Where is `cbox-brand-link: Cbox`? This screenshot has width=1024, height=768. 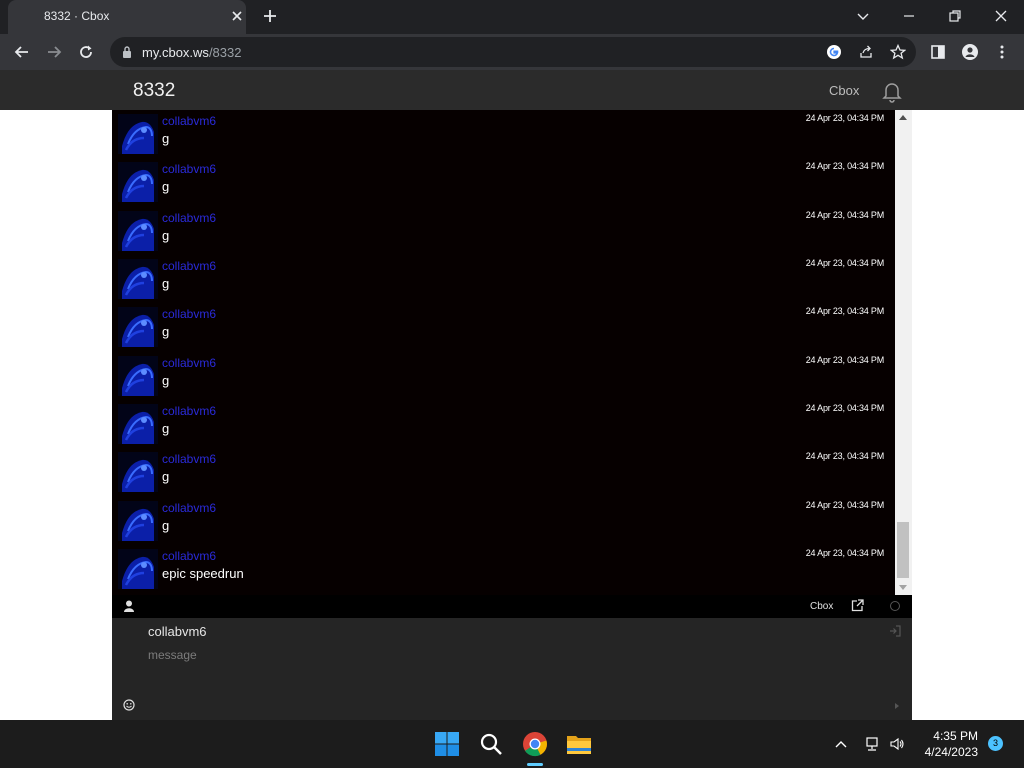 cbox-brand-link: Cbox is located at coordinates (821, 606).